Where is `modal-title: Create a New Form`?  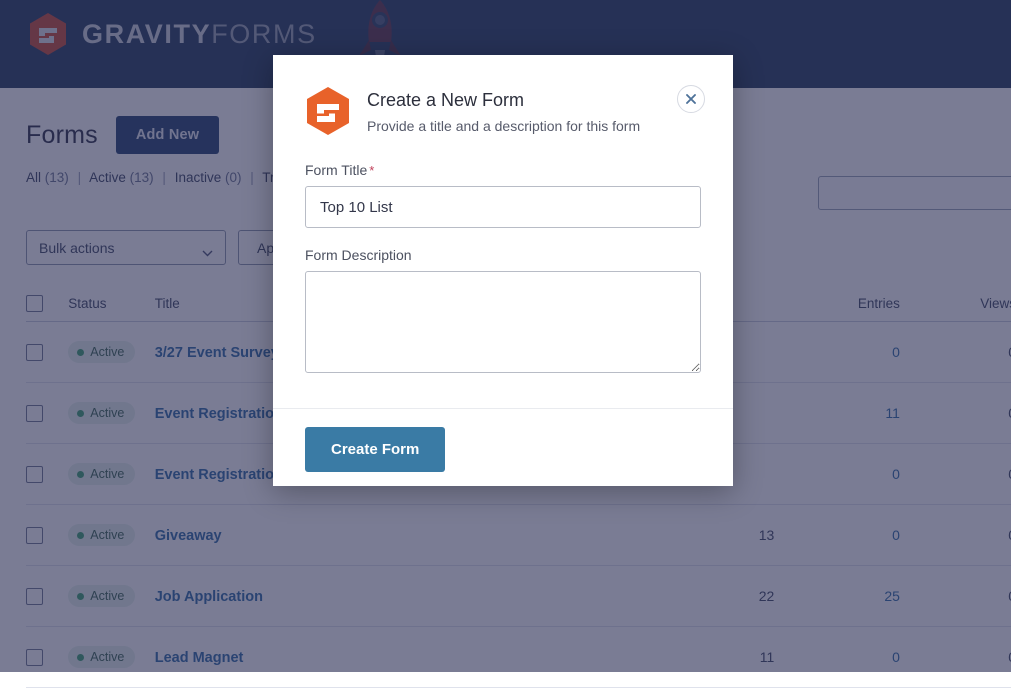
modal-title: Create a New Form is located at coordinates (446, 100).